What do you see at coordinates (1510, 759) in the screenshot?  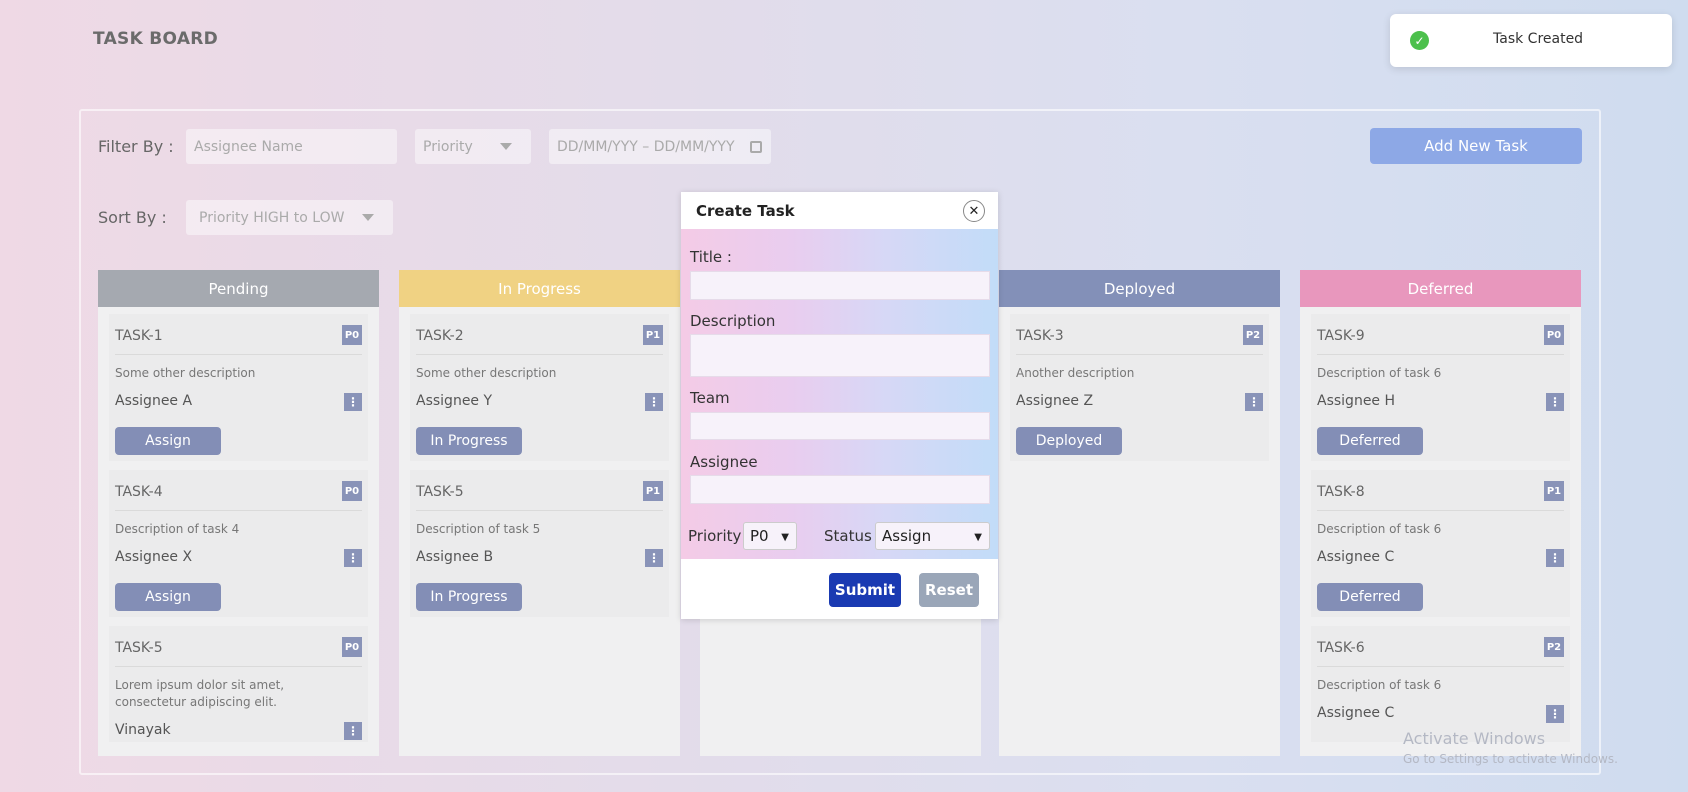 I see `watermark-line2: Go to Settings to activate Windows.` at bounding box center [1510, 759].